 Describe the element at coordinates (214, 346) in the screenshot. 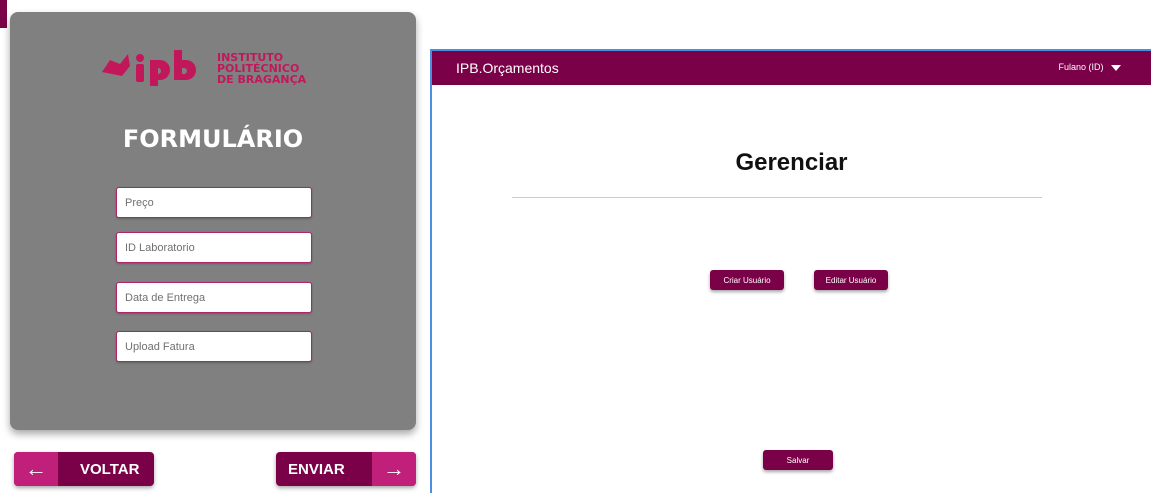

I see `invoice-upload-field: Upload Fatura` at that location.